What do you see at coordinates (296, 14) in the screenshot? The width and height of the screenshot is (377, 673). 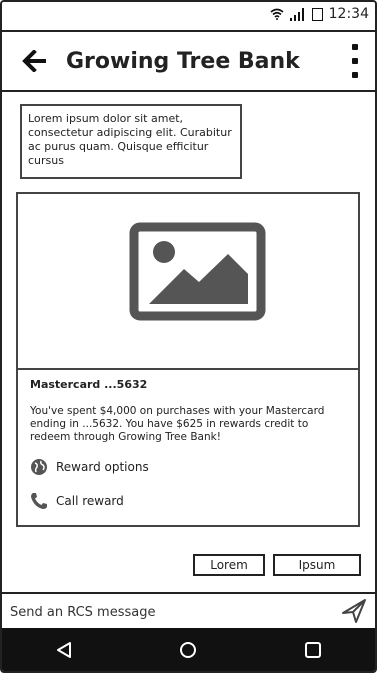 I see `signal-icon` at bounding box center [296, 14].